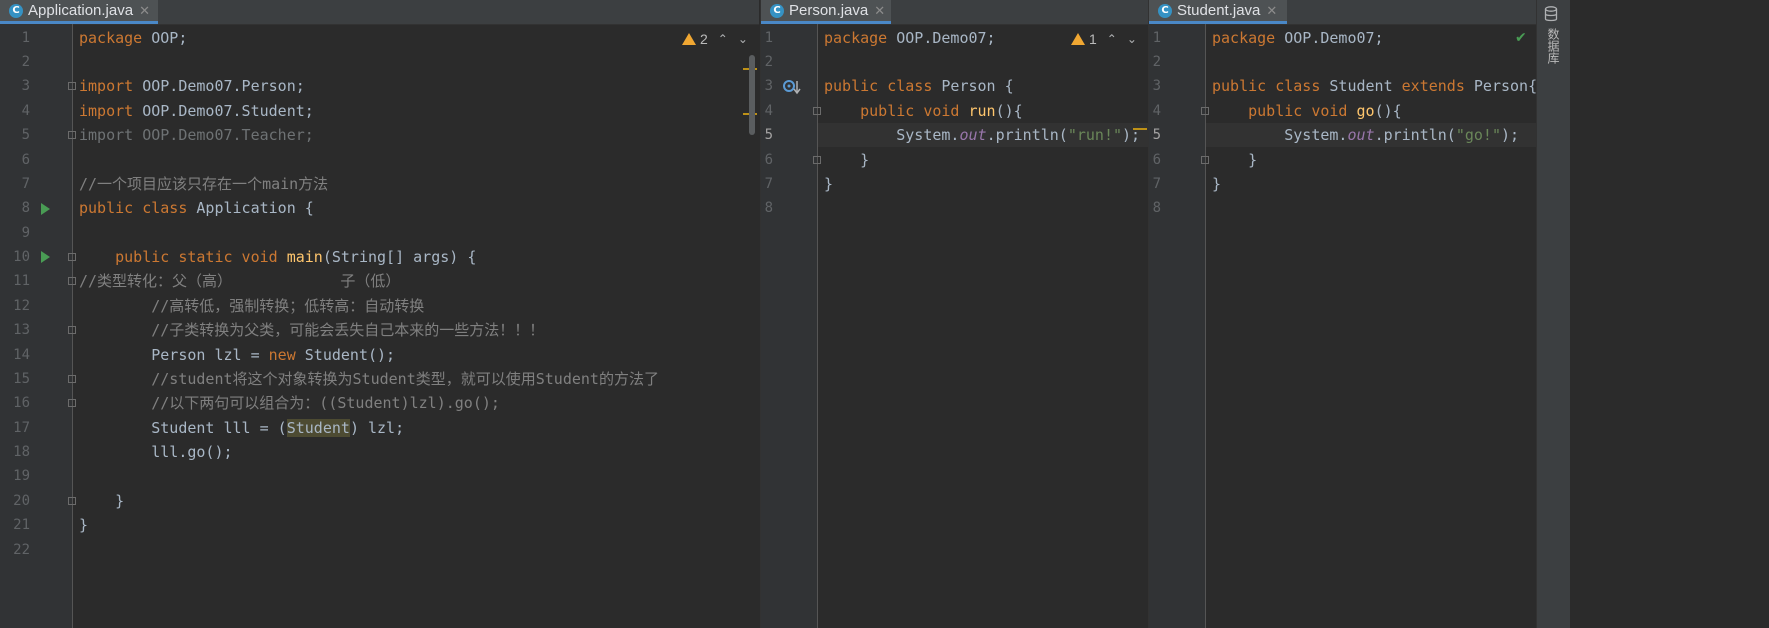 The width and height of the screenshot is (1769, 628). Describe the element at coordinates (21, 330) in the screenshot. I see `line-number: 13` at that location.